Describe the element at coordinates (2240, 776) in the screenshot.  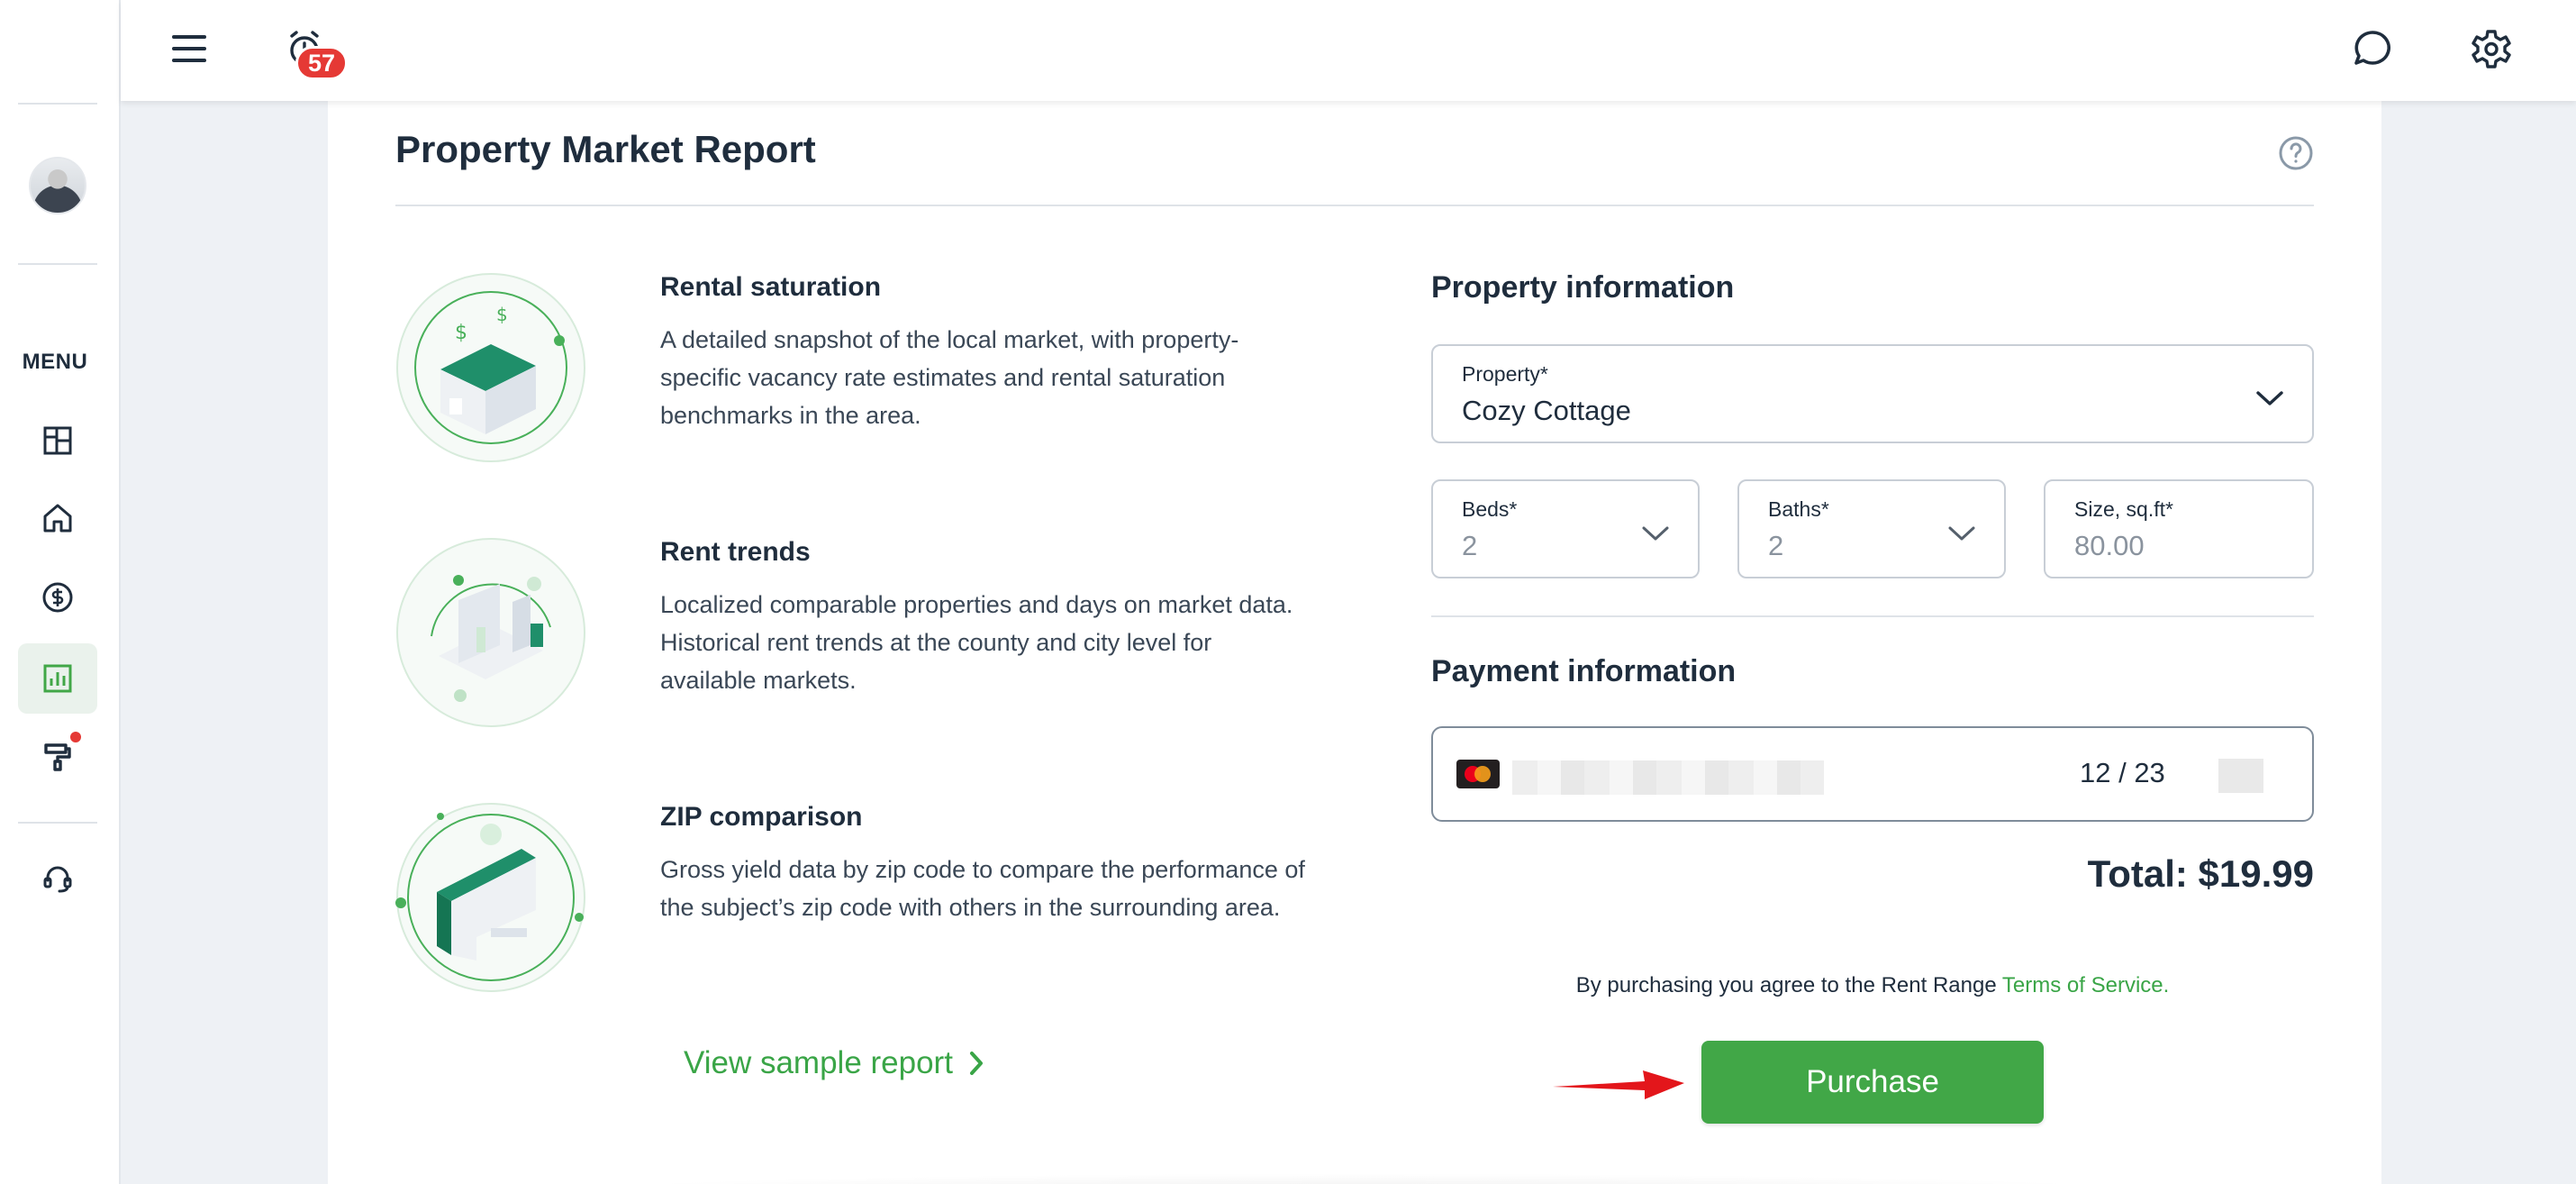
I see `card-cvc-input` at that location.